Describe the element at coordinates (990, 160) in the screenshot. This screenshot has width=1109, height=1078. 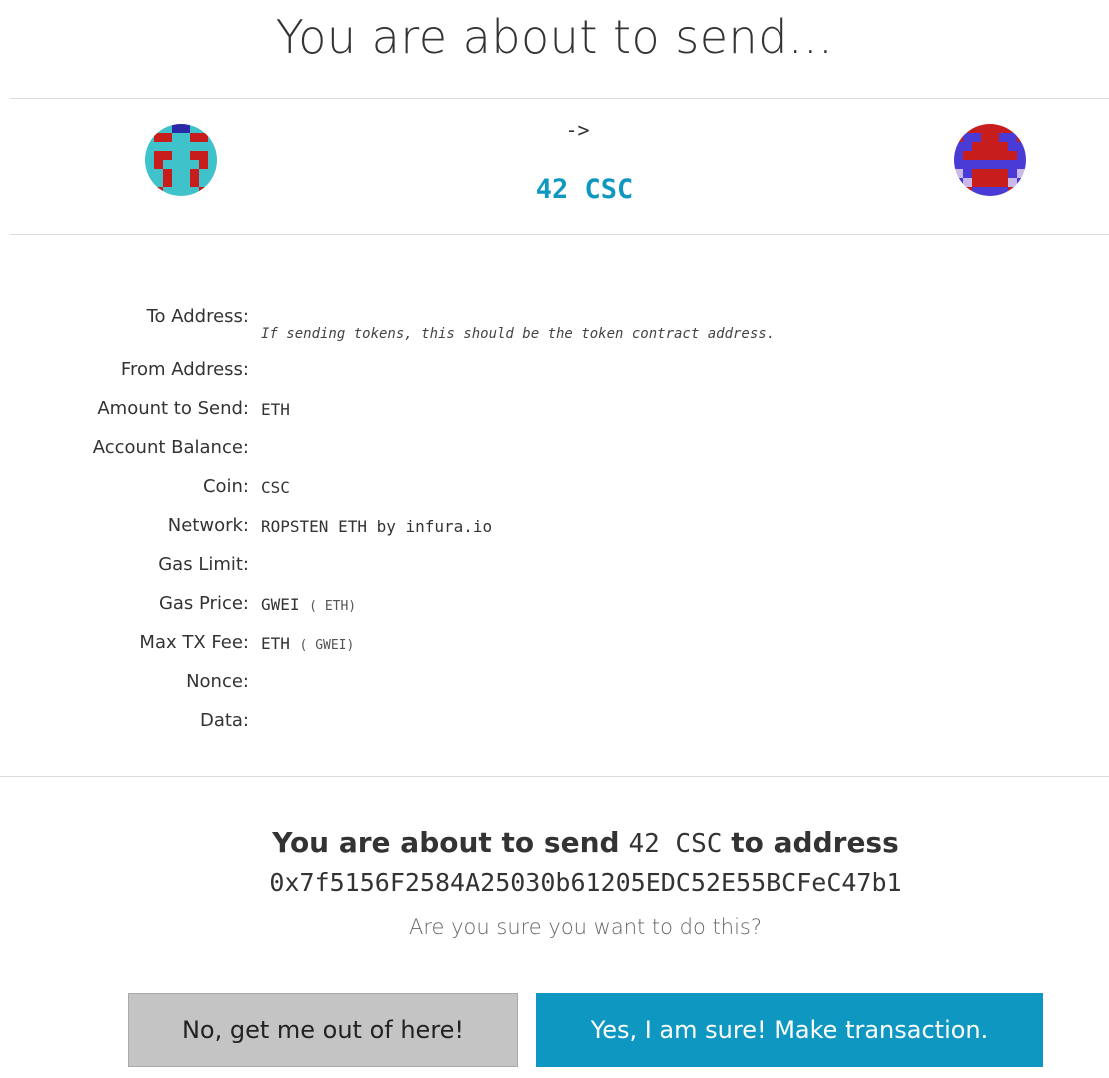
I see `to-identicon-icon` at that location.